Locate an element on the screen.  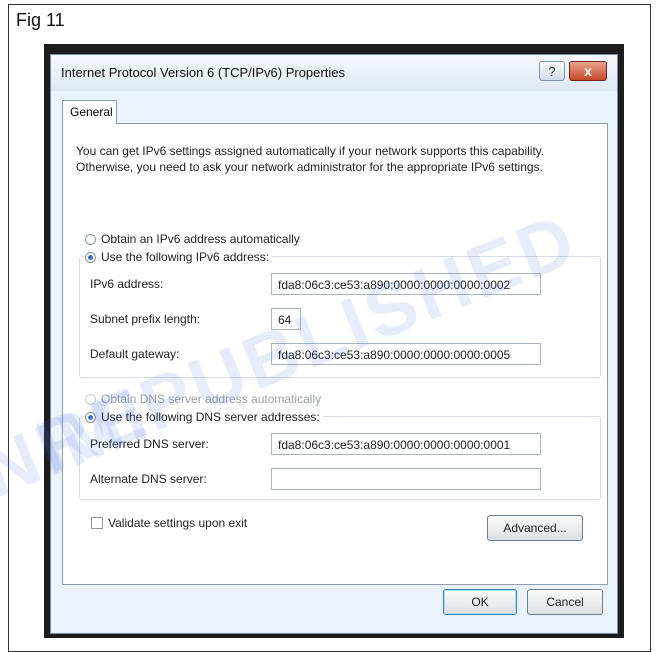
default-gateway-label: Default gateway: is located at coordinates (135, 354).